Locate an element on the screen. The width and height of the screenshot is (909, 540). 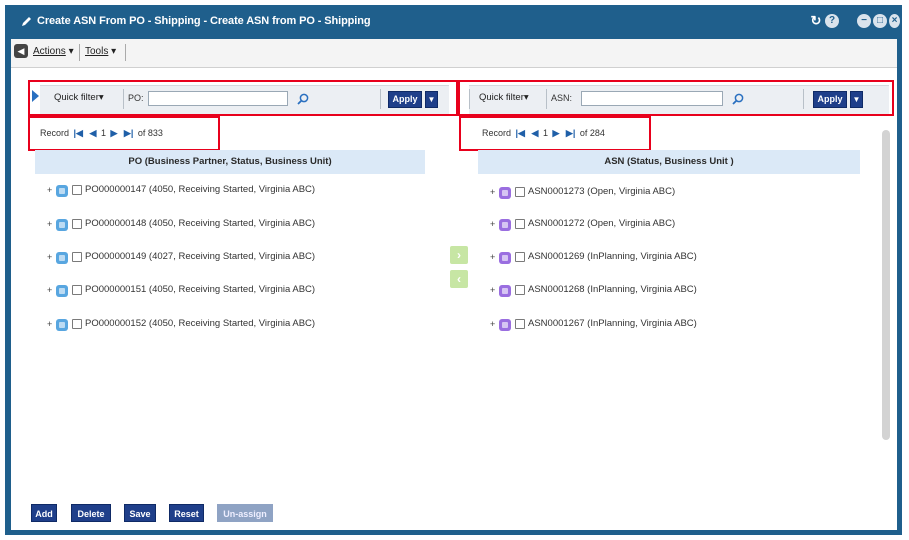
back-icon: ◀ is located at coordinates (21, 51).